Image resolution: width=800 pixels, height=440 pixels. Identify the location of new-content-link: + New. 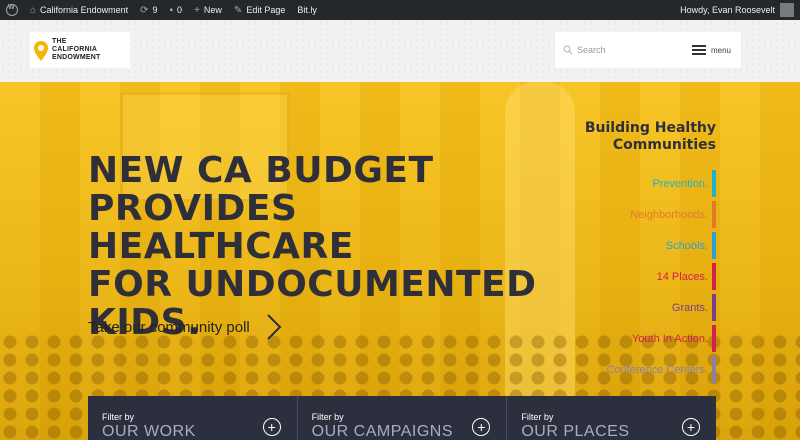
(208, 10).